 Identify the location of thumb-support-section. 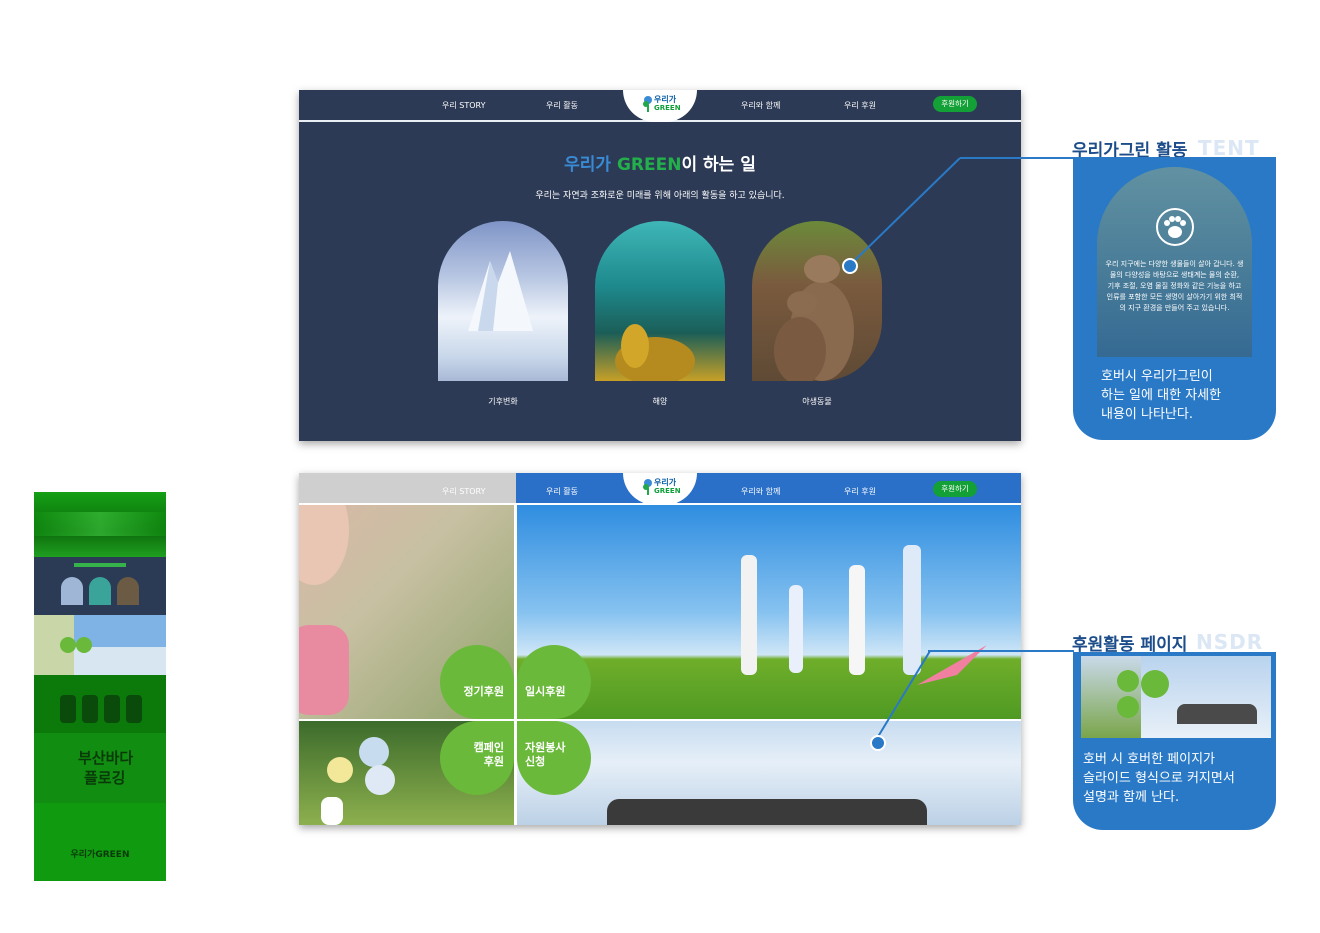
(100, 645).